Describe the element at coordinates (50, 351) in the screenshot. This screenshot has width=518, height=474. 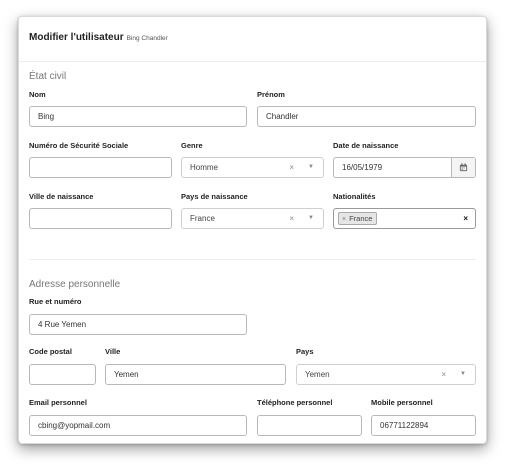
I see `code-postal-label: Code postal` at that location.